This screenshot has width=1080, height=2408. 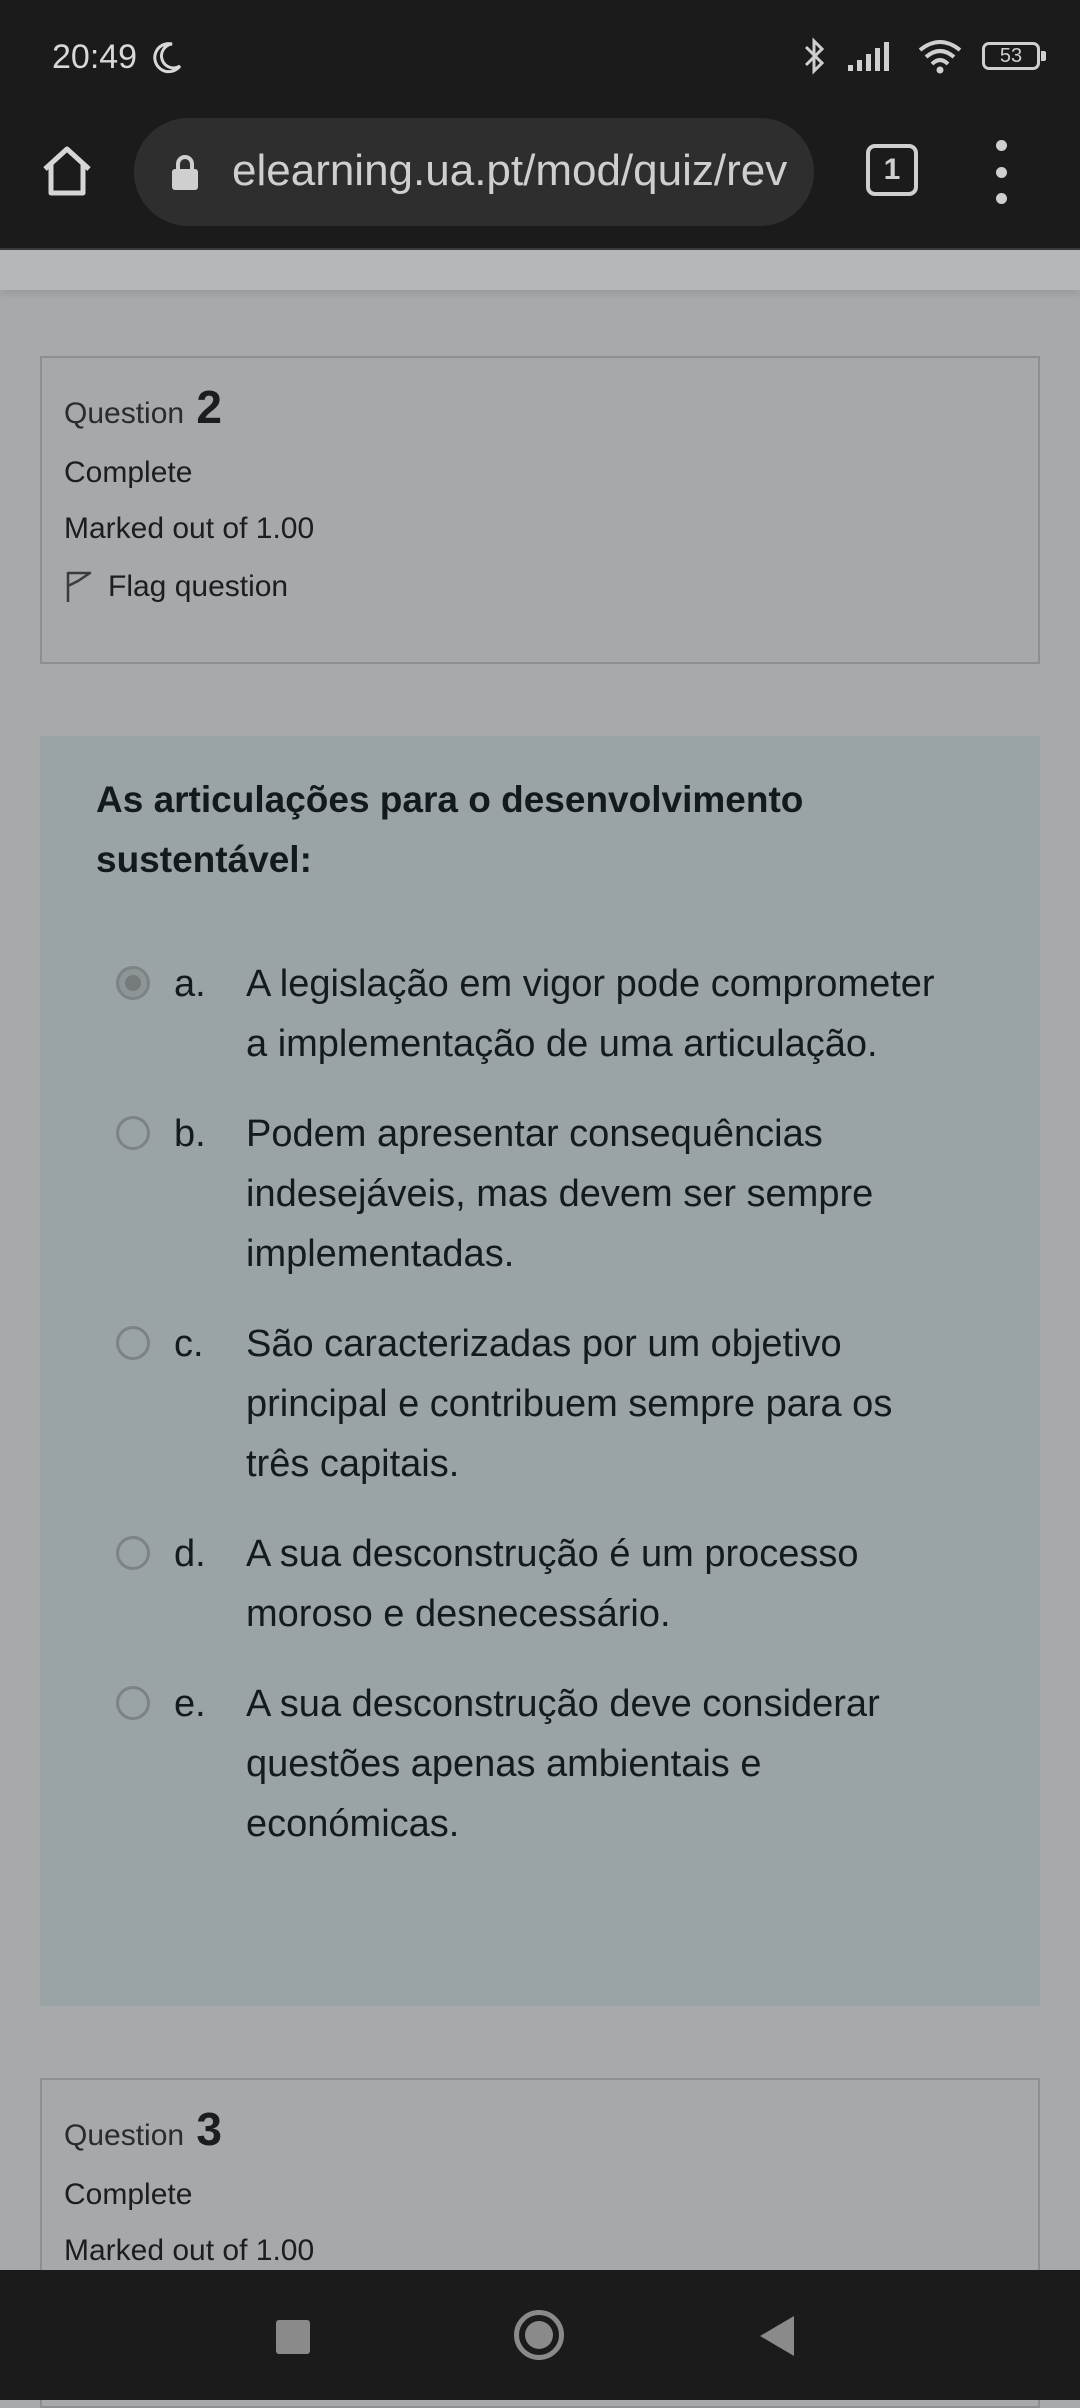 What do you see at coordinates (95, 57) in the screenshot?
I see `status-time: 20:49` at bounding box center [95, 57].